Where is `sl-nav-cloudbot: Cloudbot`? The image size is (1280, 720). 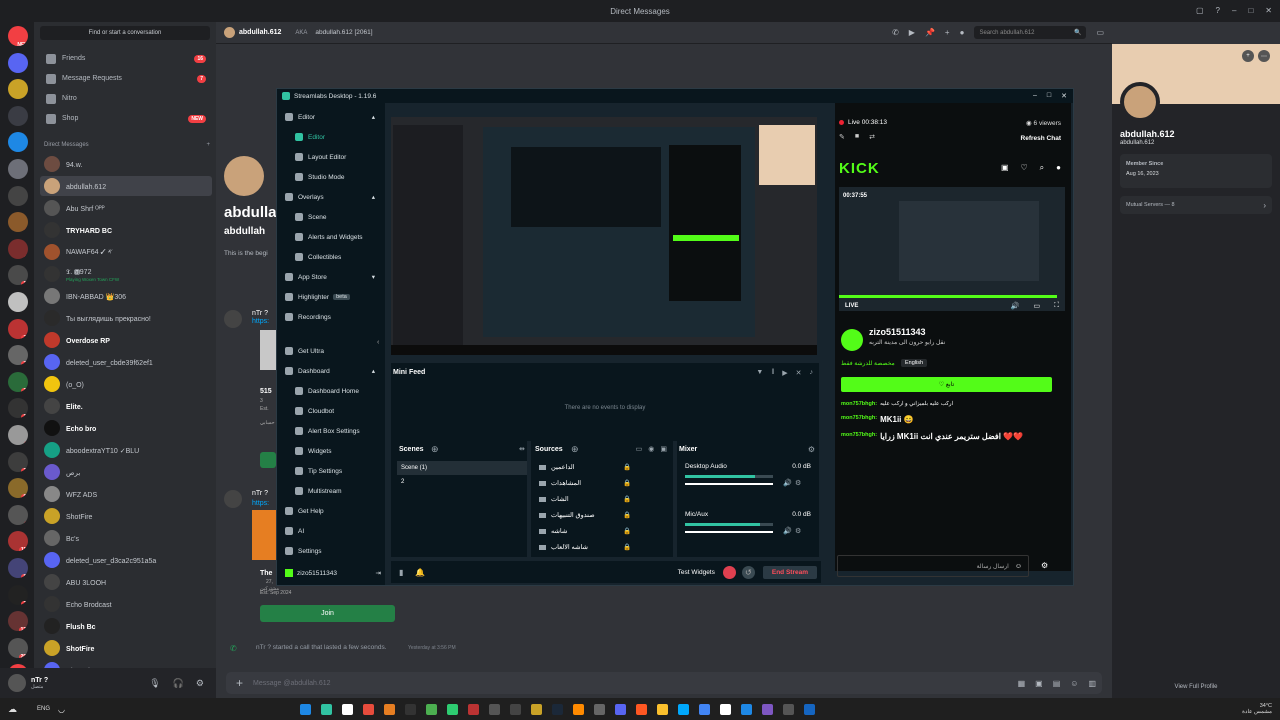
sl-nav-cloudbot: Cloudbot is located at coordinates (341, 411).